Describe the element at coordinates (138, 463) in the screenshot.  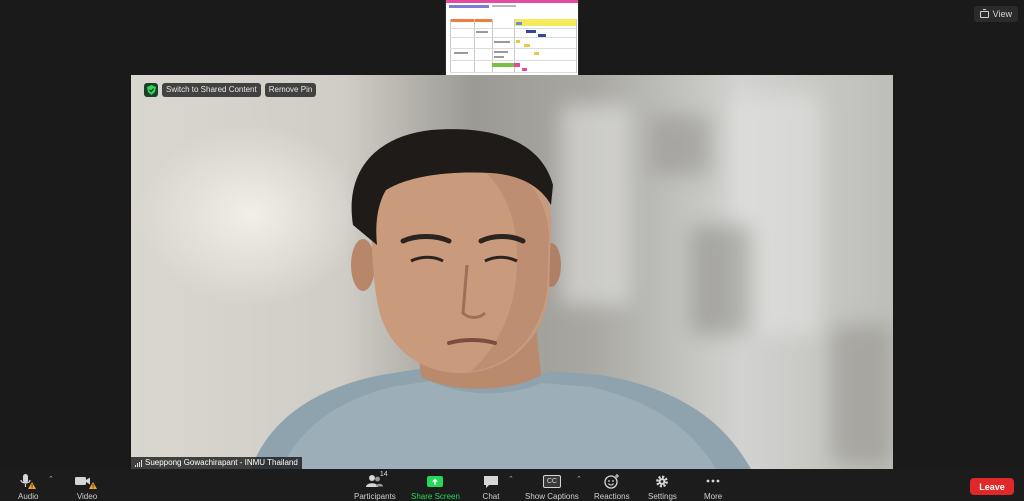
I see `signal-icon` at that location.